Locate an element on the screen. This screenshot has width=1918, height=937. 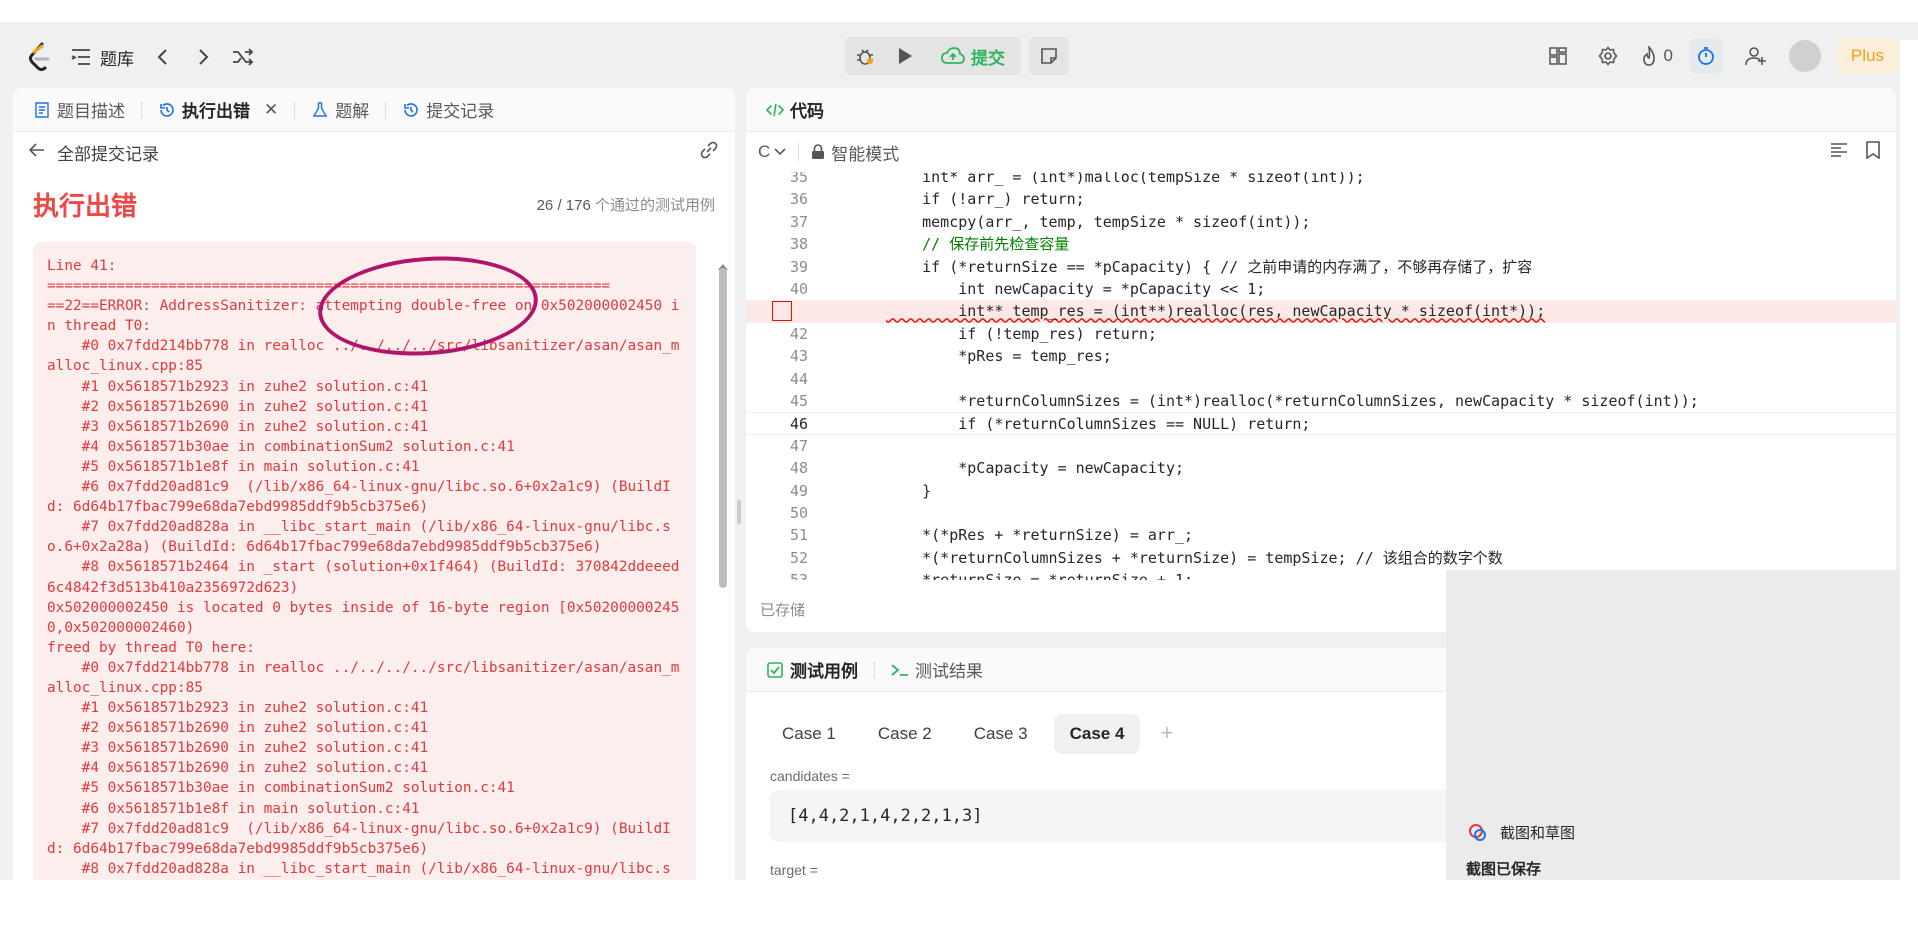
code-line: 48 *pCapacity = newCapacity; is located at coordinates (1321, 468).